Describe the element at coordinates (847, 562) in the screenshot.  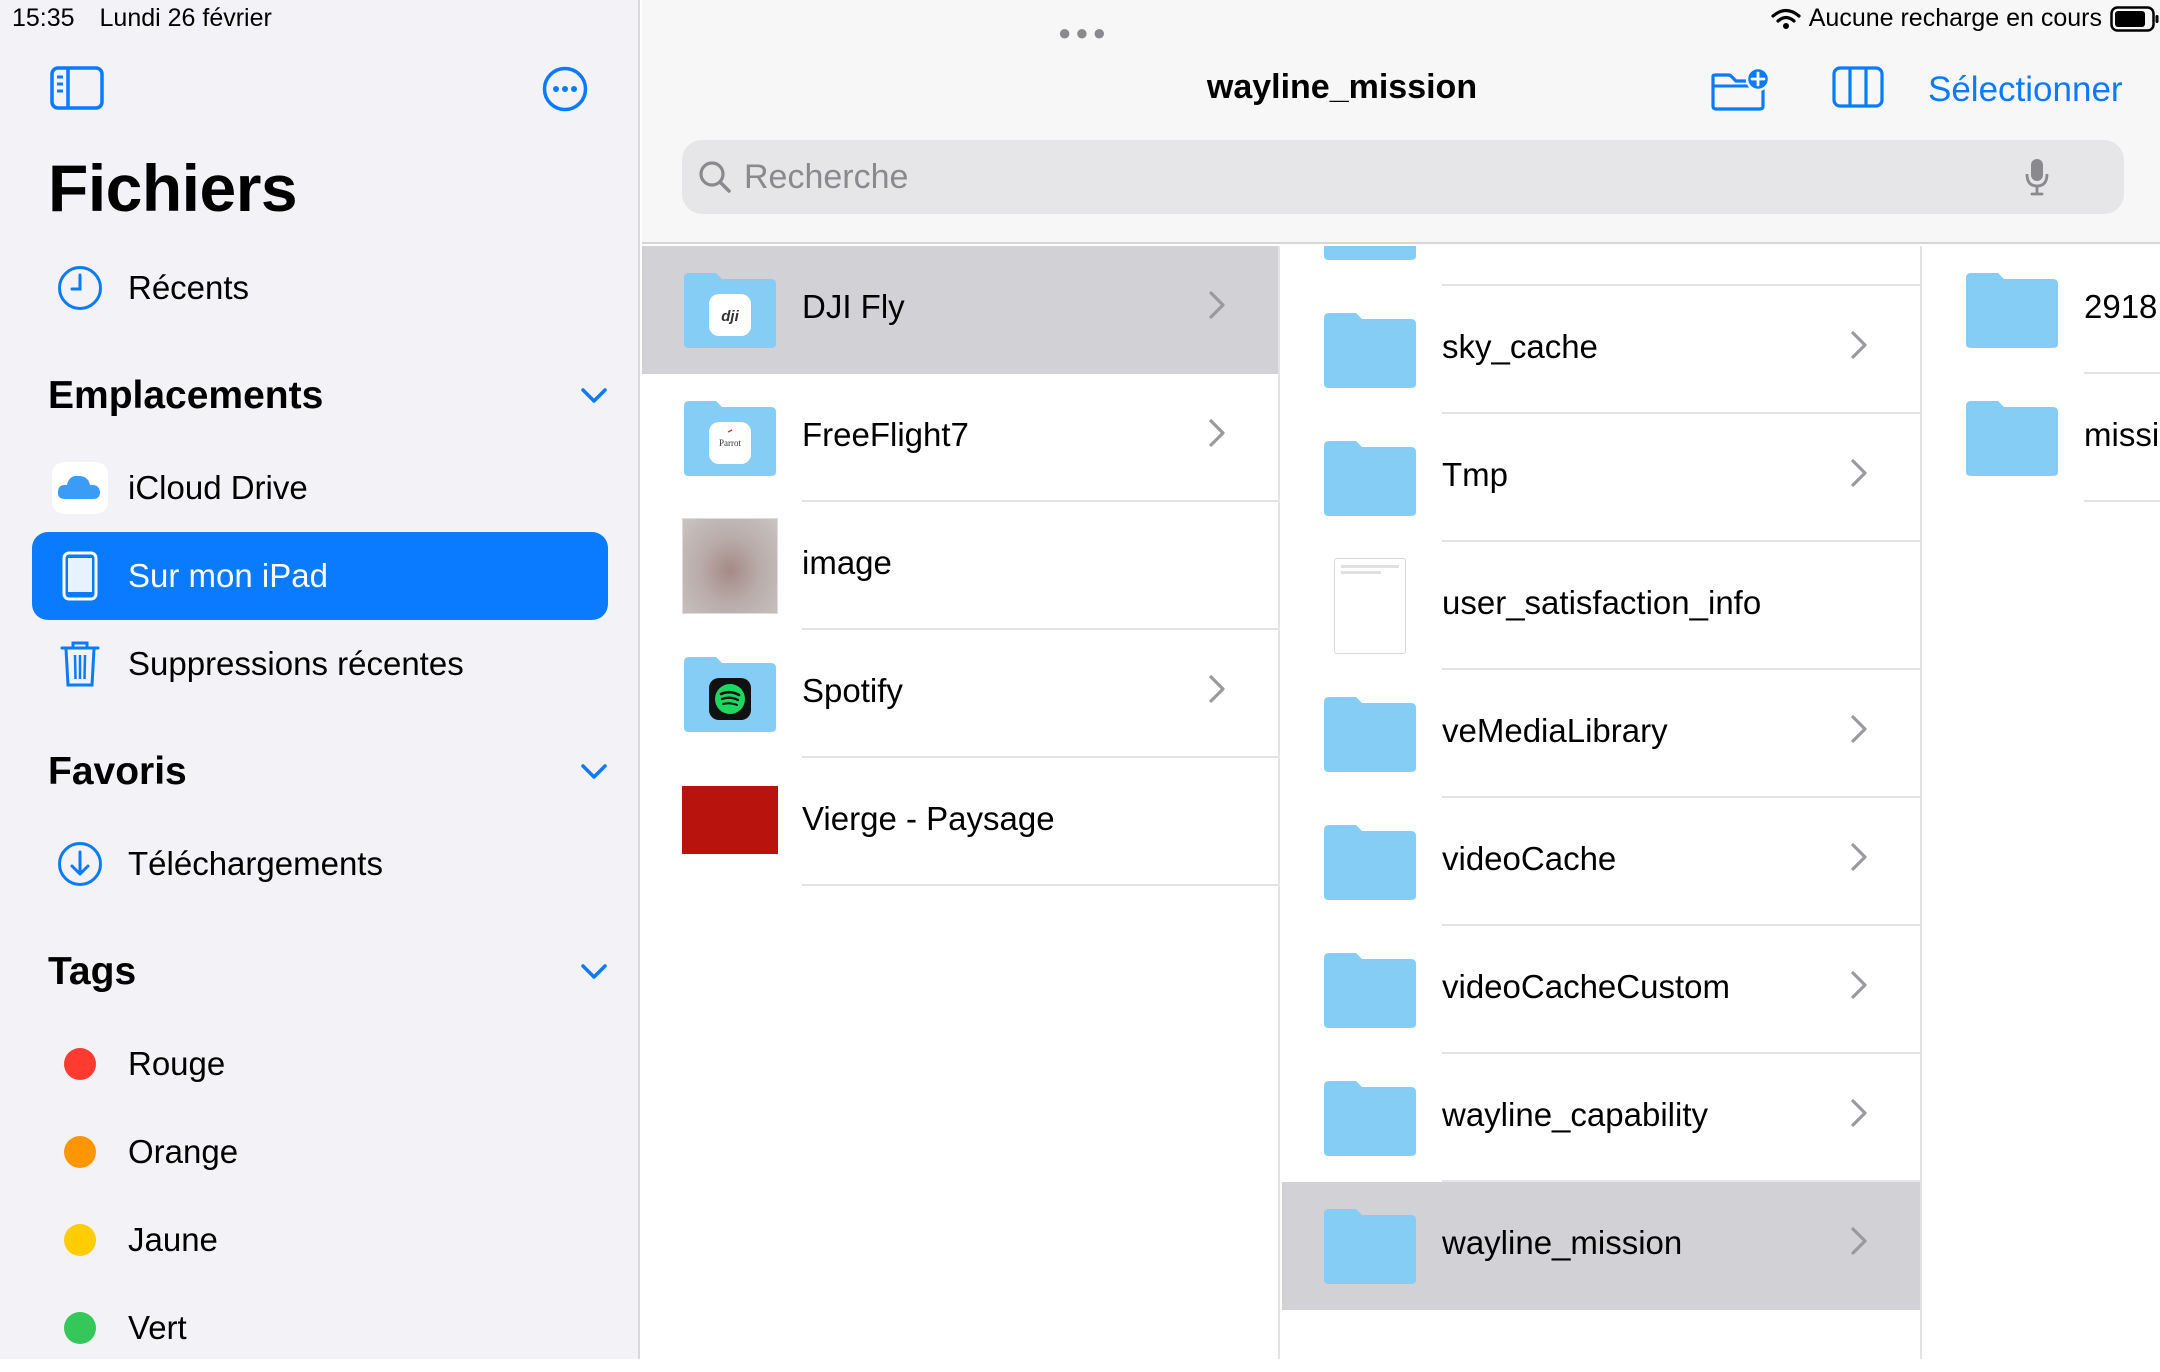
I see `file-name: image` at that location.